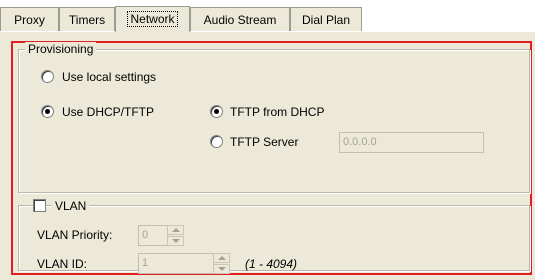 The image size is (535, 280). What do you see at coordinates (411, 142) in the screenshot?
I see `tftp-server-input: 0.0.0.0` at bounding box center [411, 142].